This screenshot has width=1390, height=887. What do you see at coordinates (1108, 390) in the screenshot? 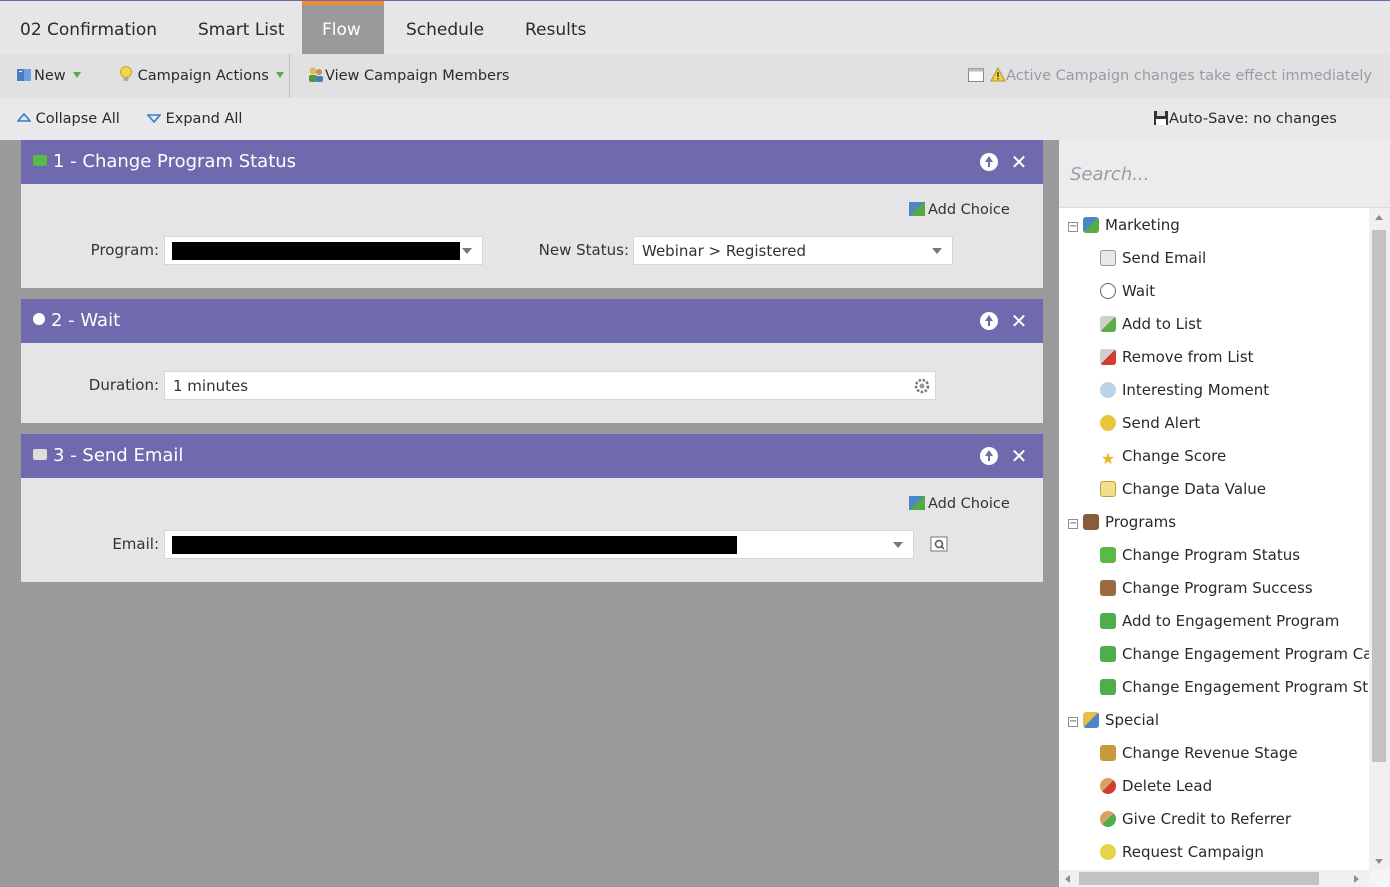
I see `speech-bubble-icon` at bounding box center [1108, 390].